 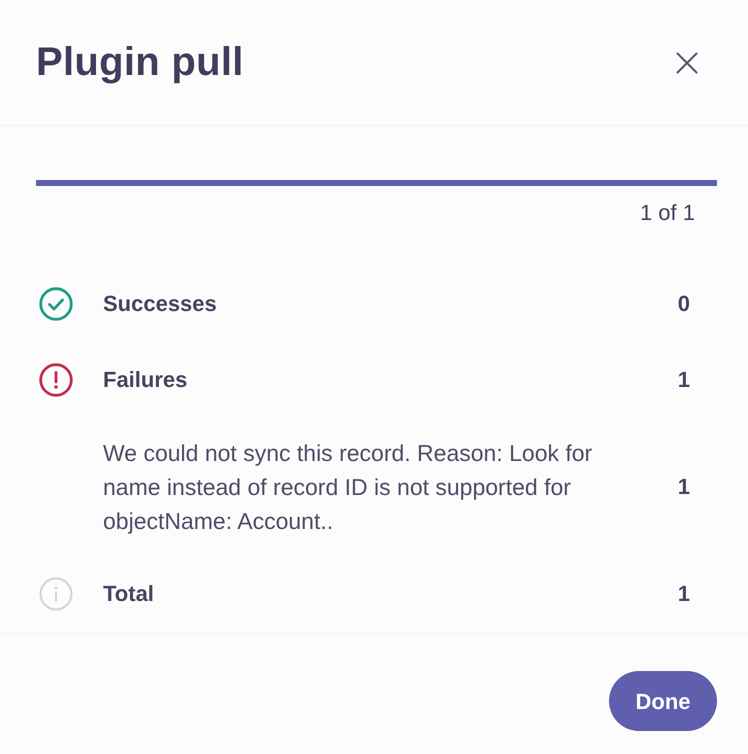 I want to click on result-label: Failures, so click(x=145, y=380).